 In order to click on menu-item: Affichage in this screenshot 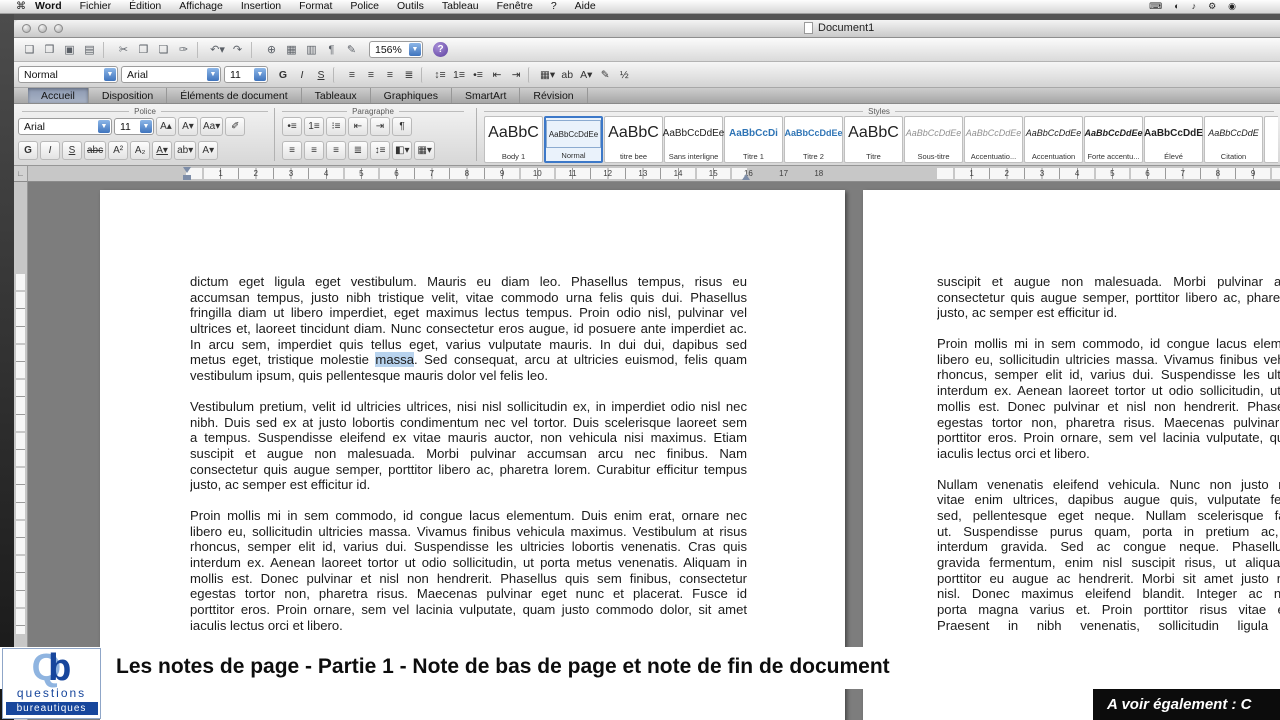, I will do `click(201, 6)`.